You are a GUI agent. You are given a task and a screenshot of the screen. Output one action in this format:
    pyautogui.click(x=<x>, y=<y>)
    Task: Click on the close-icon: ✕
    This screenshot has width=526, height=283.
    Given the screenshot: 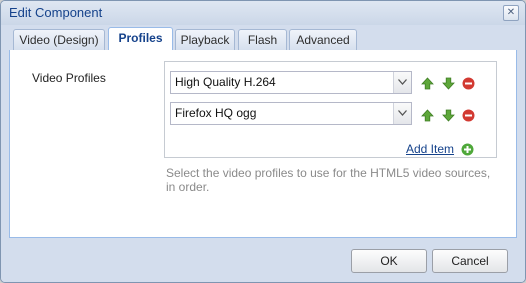 What is the action you would take?
    pyautogui.click(x=511, y=12)
    